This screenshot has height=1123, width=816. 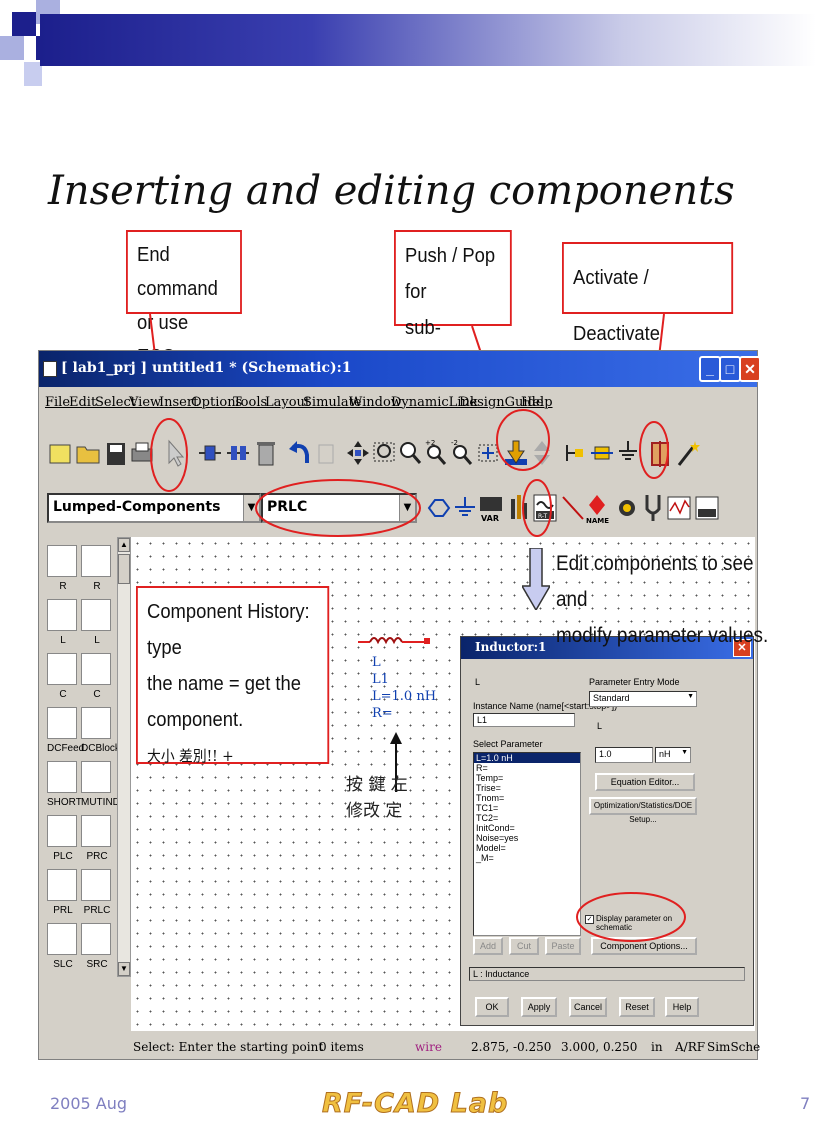 What do you see at coordinates (750, 369) in the screenshot?
I see `close-button: ✕` at bounding box center [750, 369].